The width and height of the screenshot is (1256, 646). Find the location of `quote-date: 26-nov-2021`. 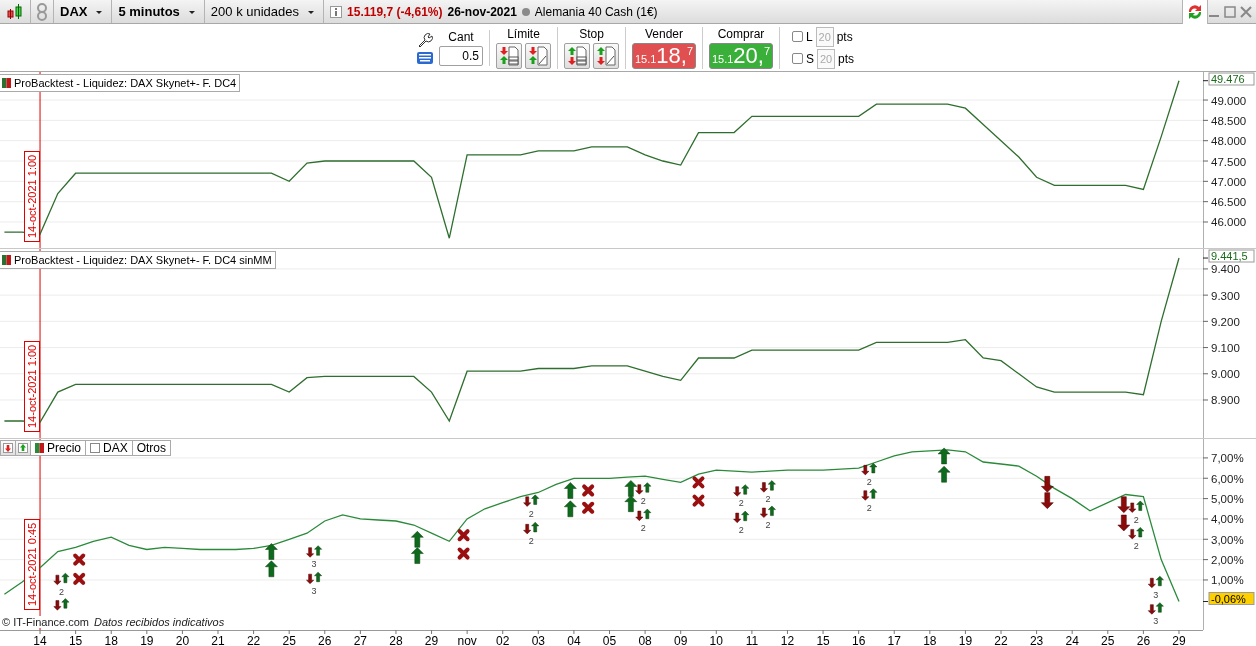

quote-date: 26-nov-2021 is located at coordinates (482, 11).